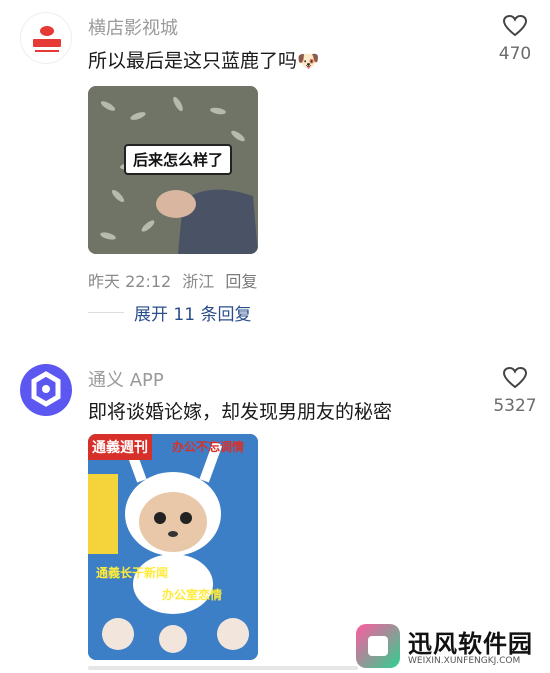  I want to click on mascot-poster, so click(173, 547).